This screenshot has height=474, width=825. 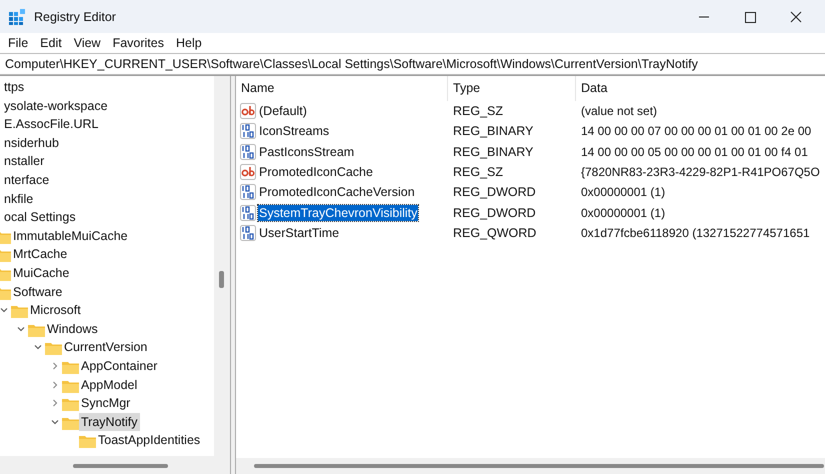 I want to click on tree-item: Software, so click(x=37, y=291).